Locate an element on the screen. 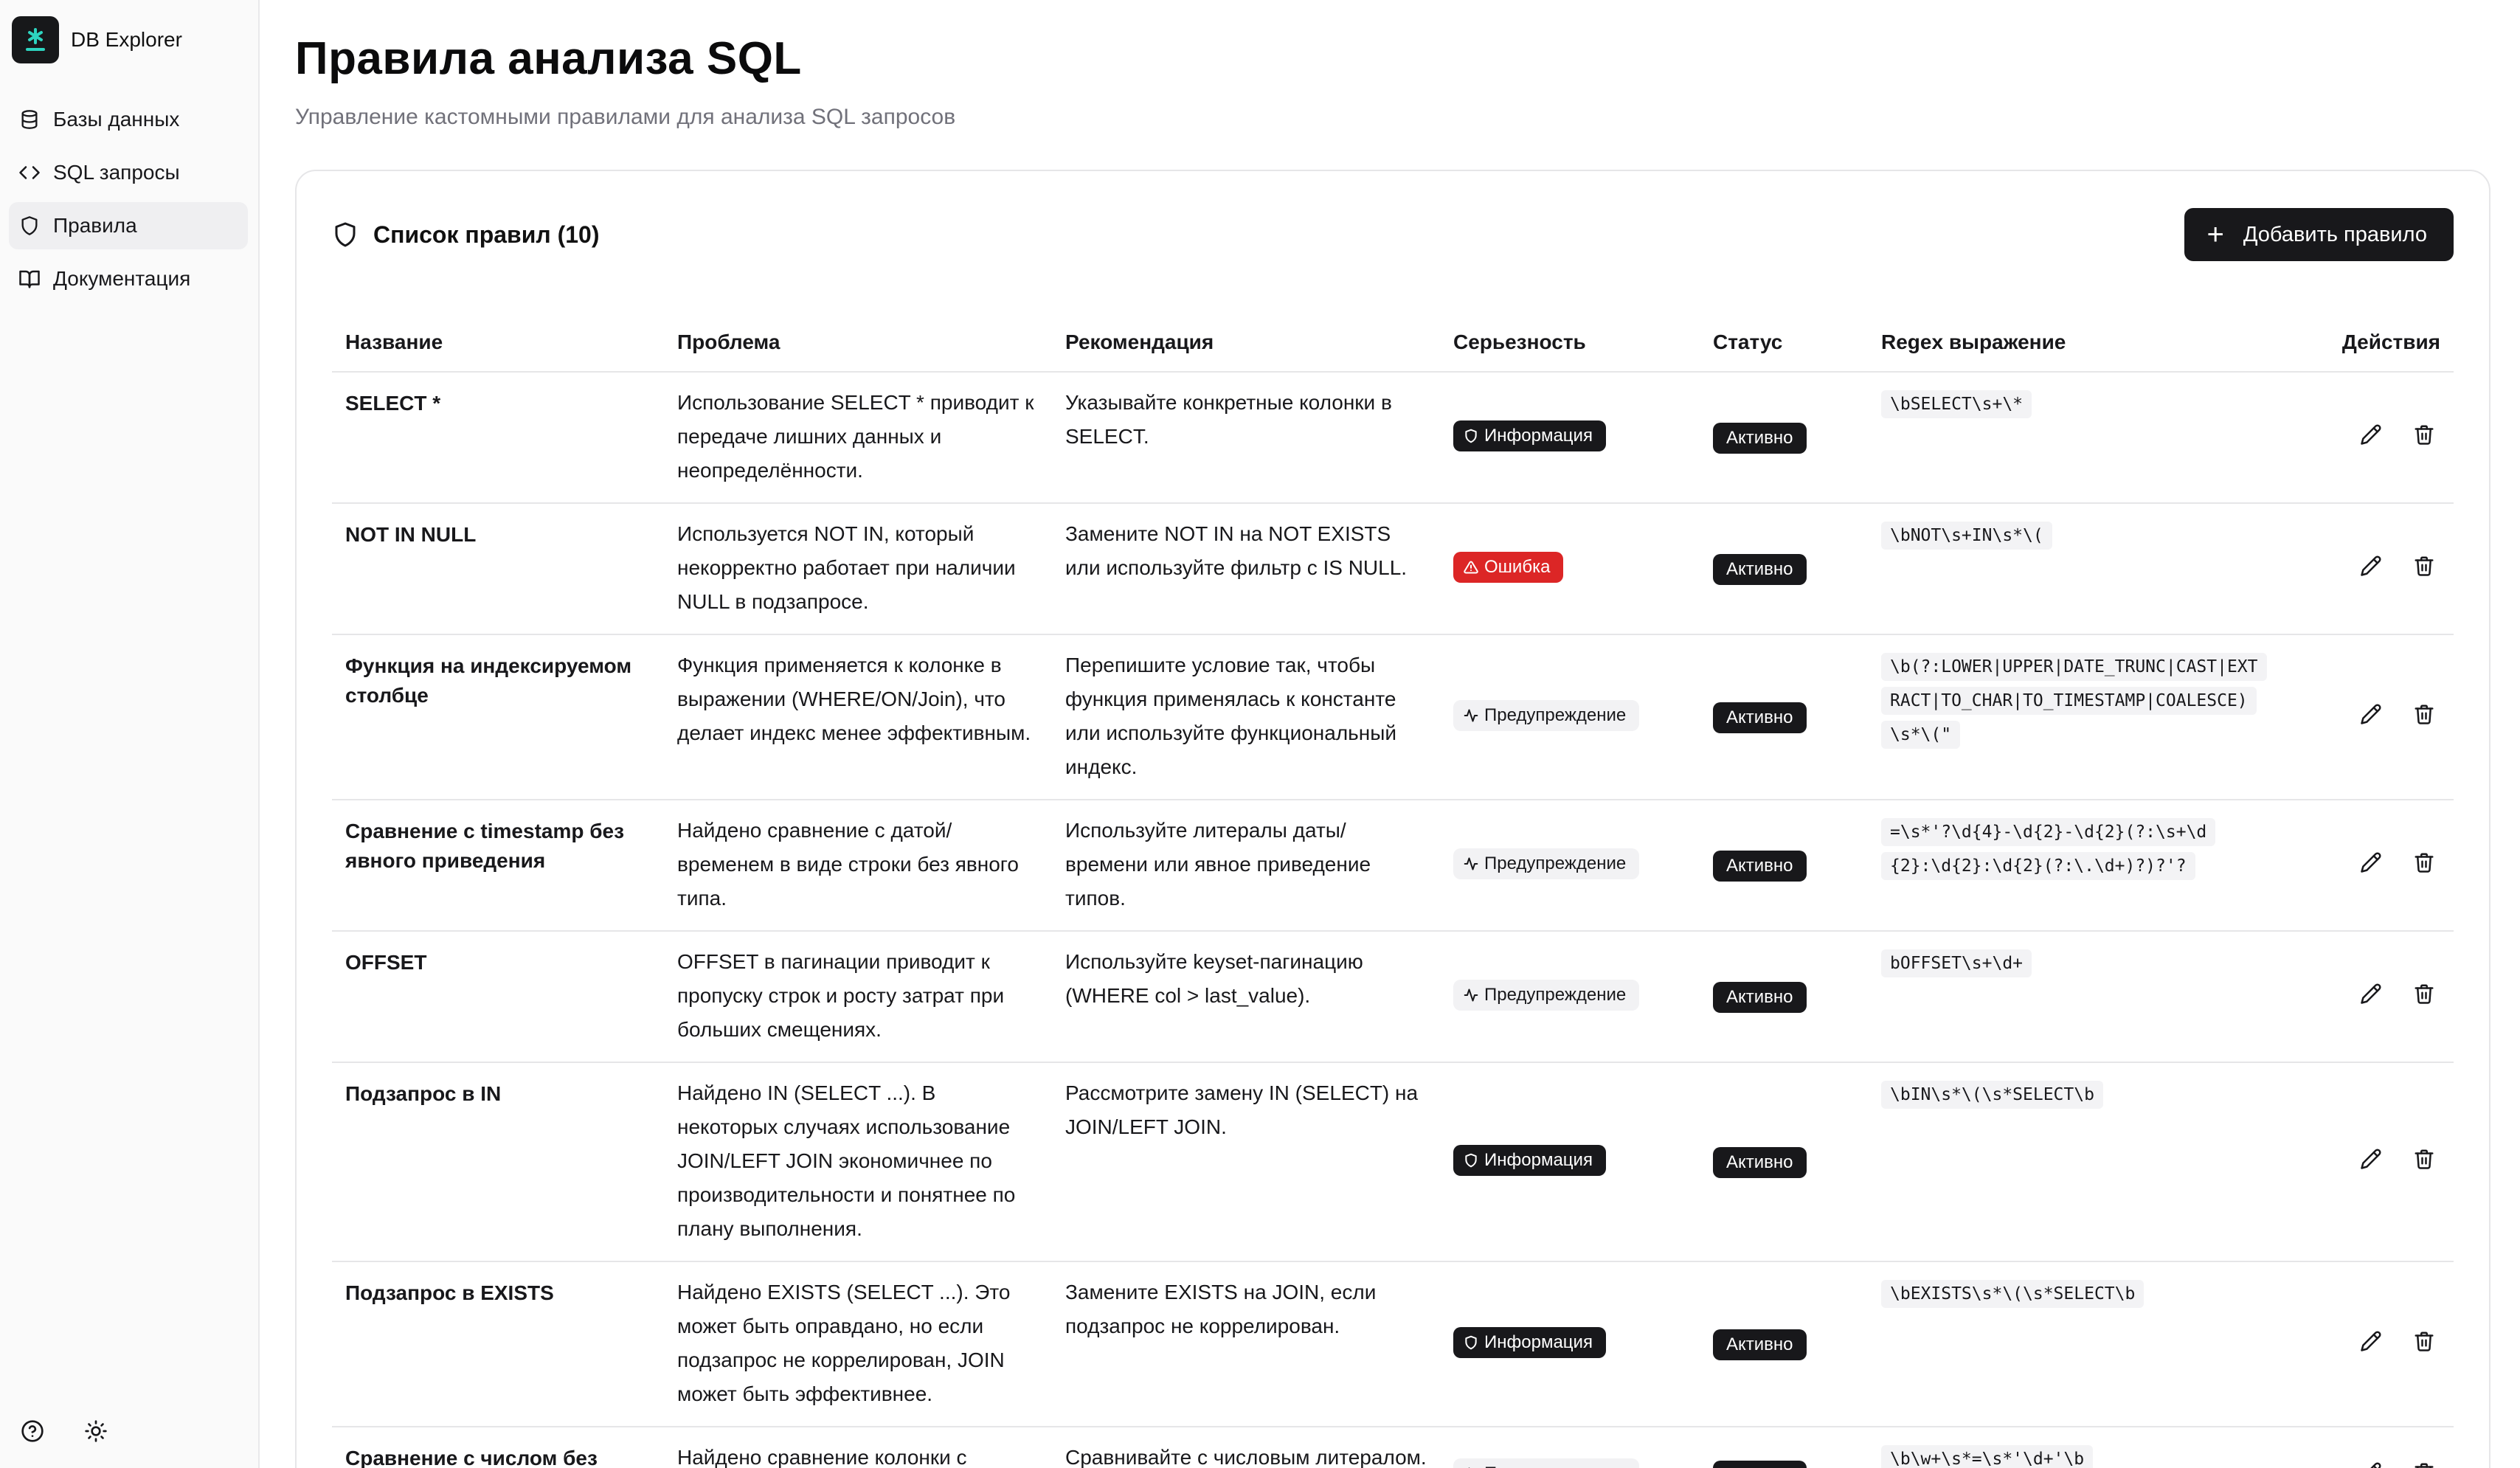 This screenshot has width=2520, height=1468. regex-cell: \bSELECT\s+\* is located at coordinates (2073, 438).